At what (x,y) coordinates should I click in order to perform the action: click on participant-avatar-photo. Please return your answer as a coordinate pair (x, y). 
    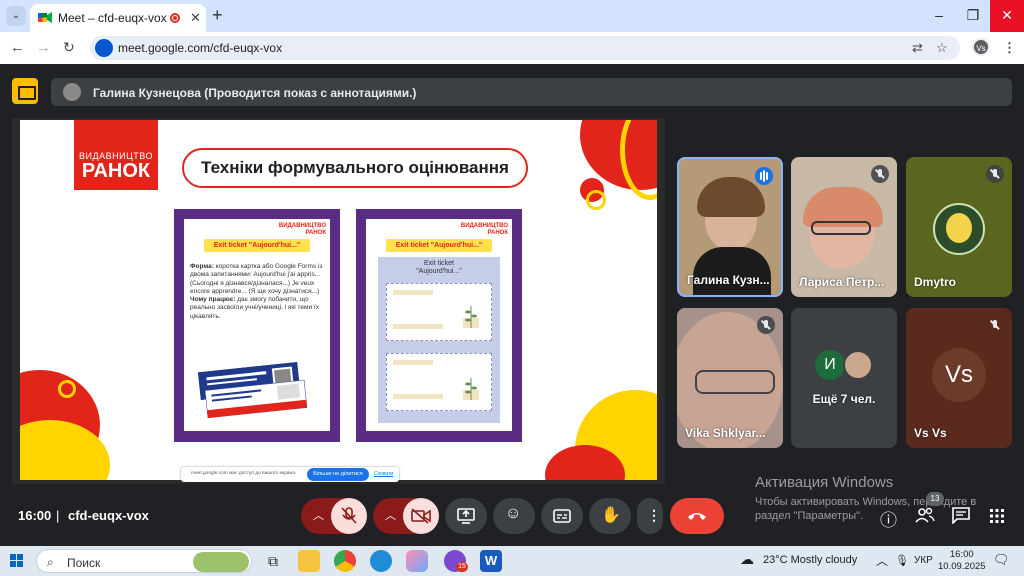
    Looking at the image, I should click on (858, 365).